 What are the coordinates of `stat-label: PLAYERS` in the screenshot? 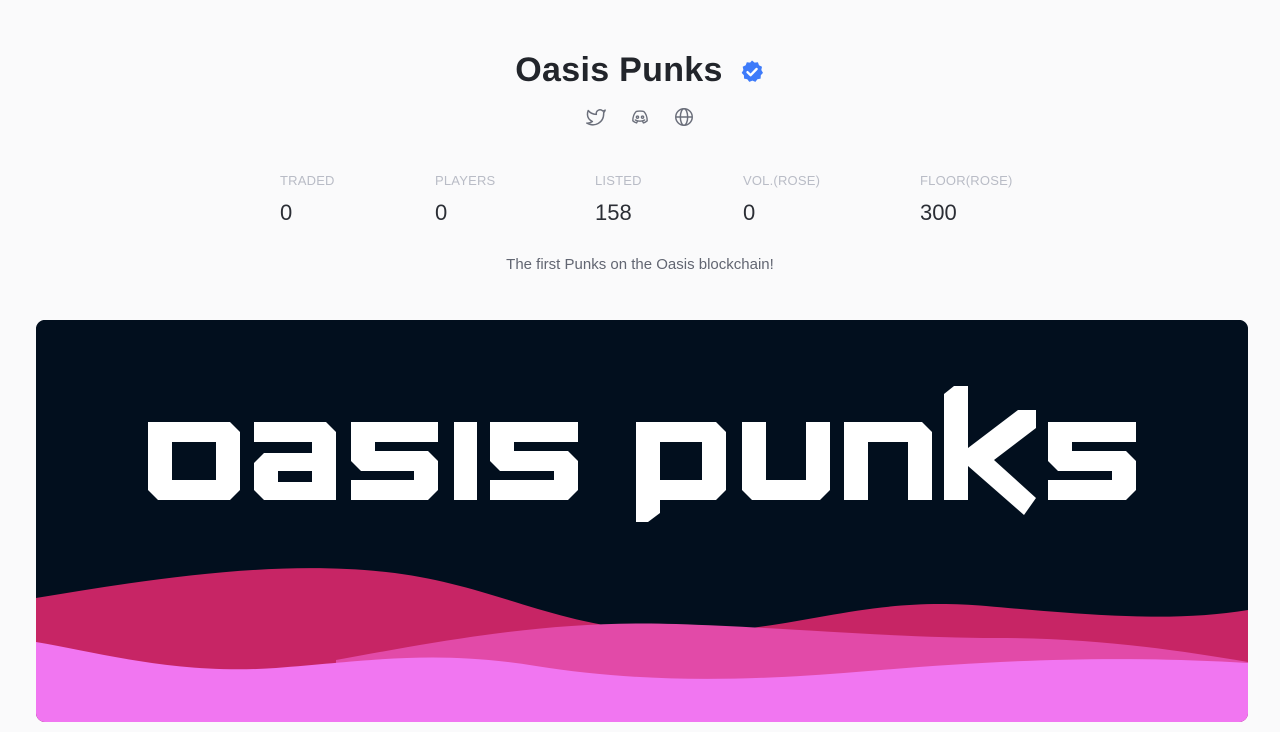 It's located at (465, 180).